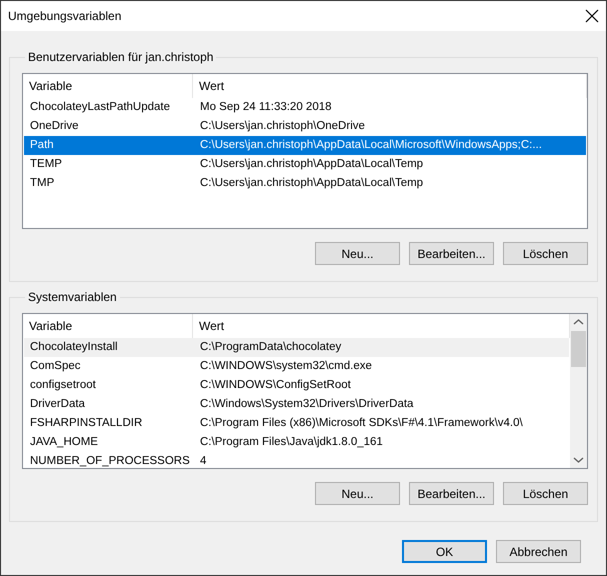 Image resolution: width=607 pixels, height=576 pixels. What do you see at coordinates (270, 347) in the screenshot?
I see `variable-value: C:\ProgramData\chocolatey` at bounding box center [270, 347].